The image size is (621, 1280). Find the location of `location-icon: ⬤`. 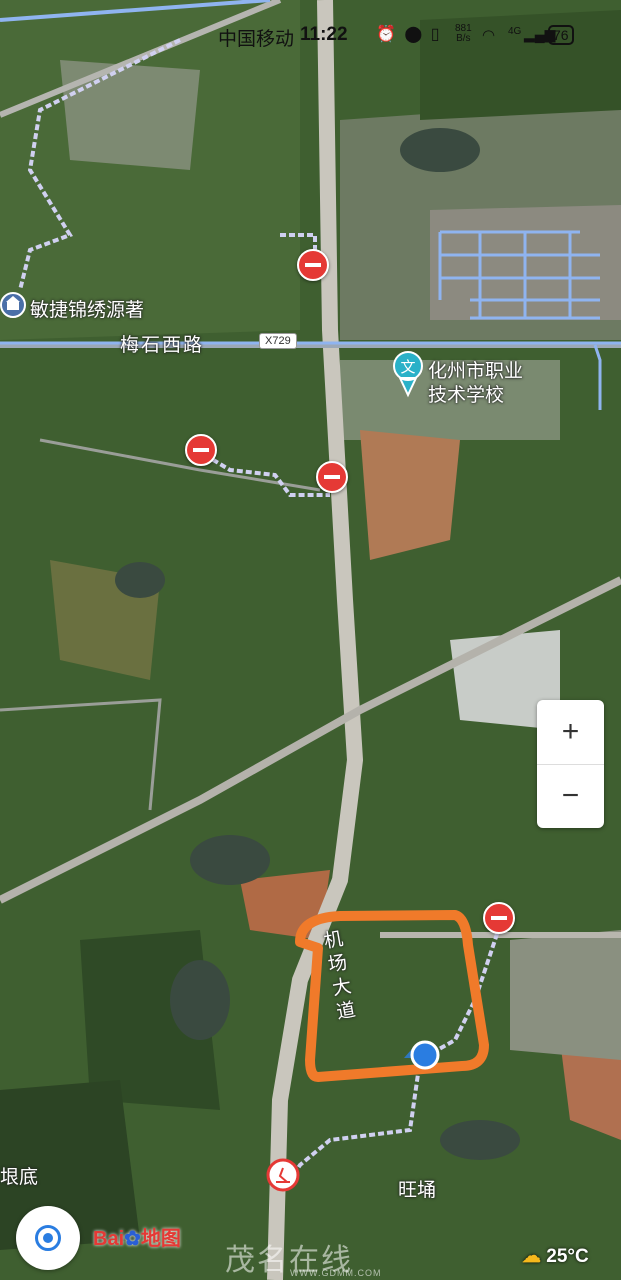

location-icon: ⬤ is located at coordinates (414, 34).